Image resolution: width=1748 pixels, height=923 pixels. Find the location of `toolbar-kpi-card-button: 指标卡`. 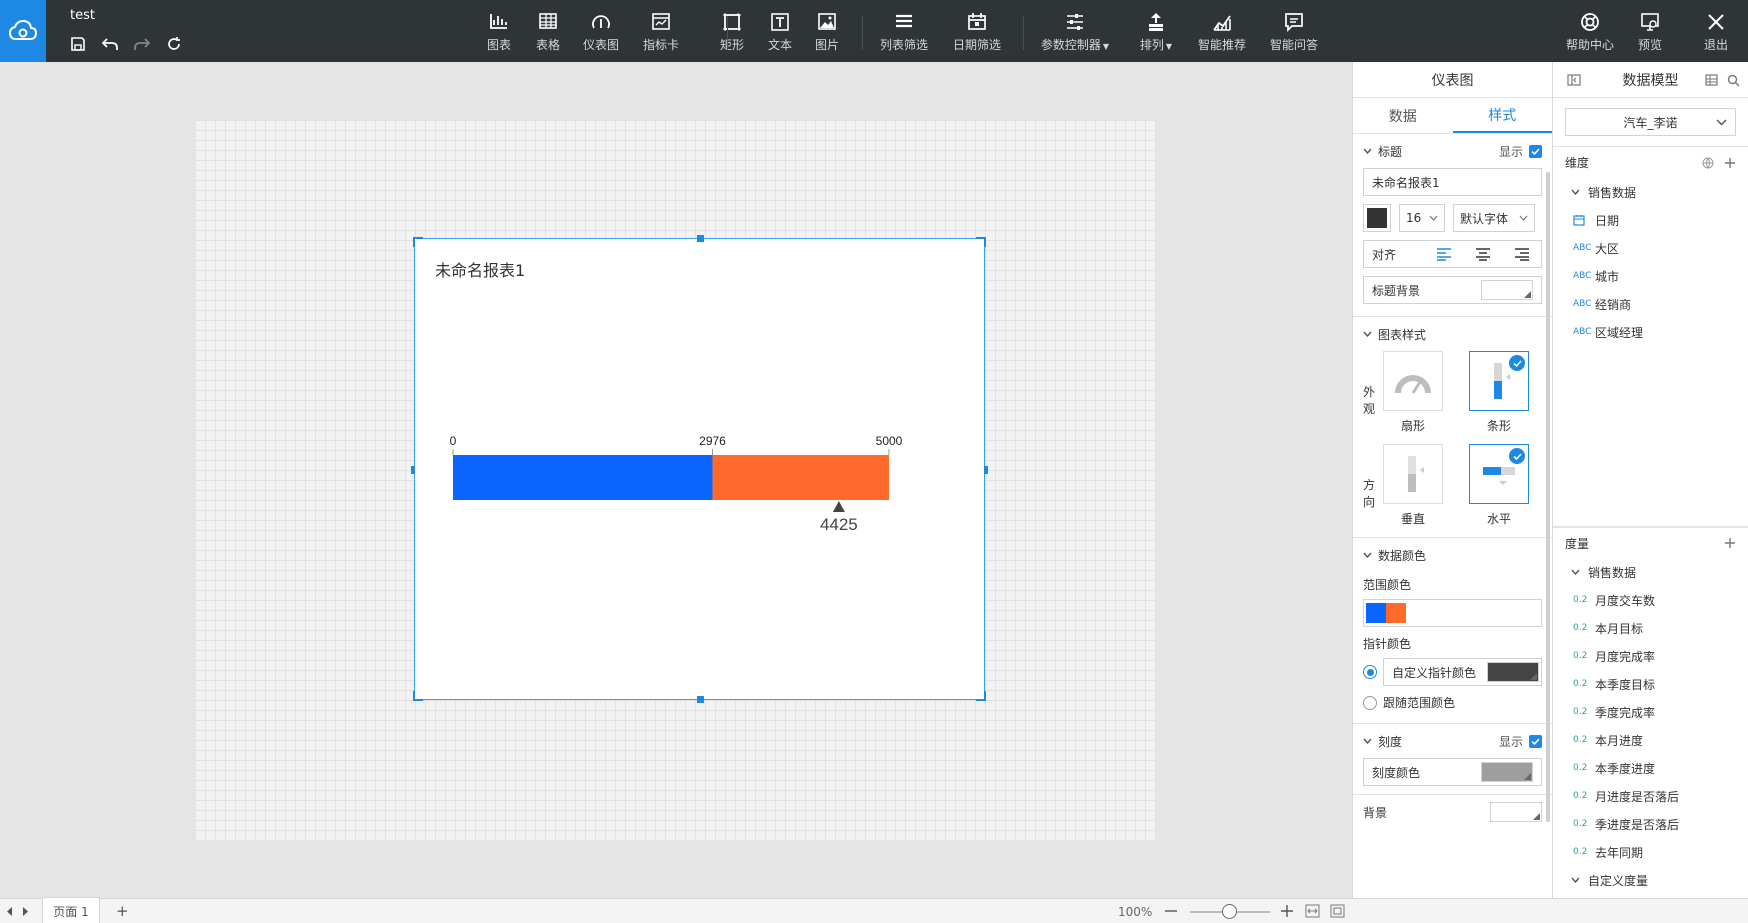

toolbar-kpi-card-button: 指标卡 is located at coordinates (661, 31).